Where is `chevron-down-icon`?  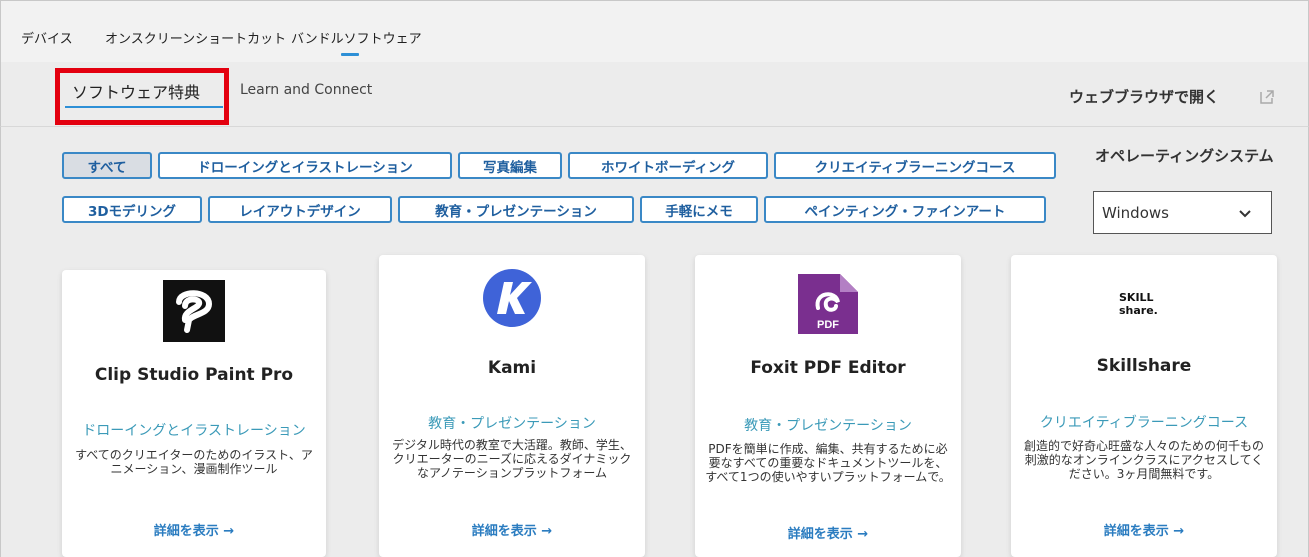
chevron-down-icon is located at coordinates (1245, 214).